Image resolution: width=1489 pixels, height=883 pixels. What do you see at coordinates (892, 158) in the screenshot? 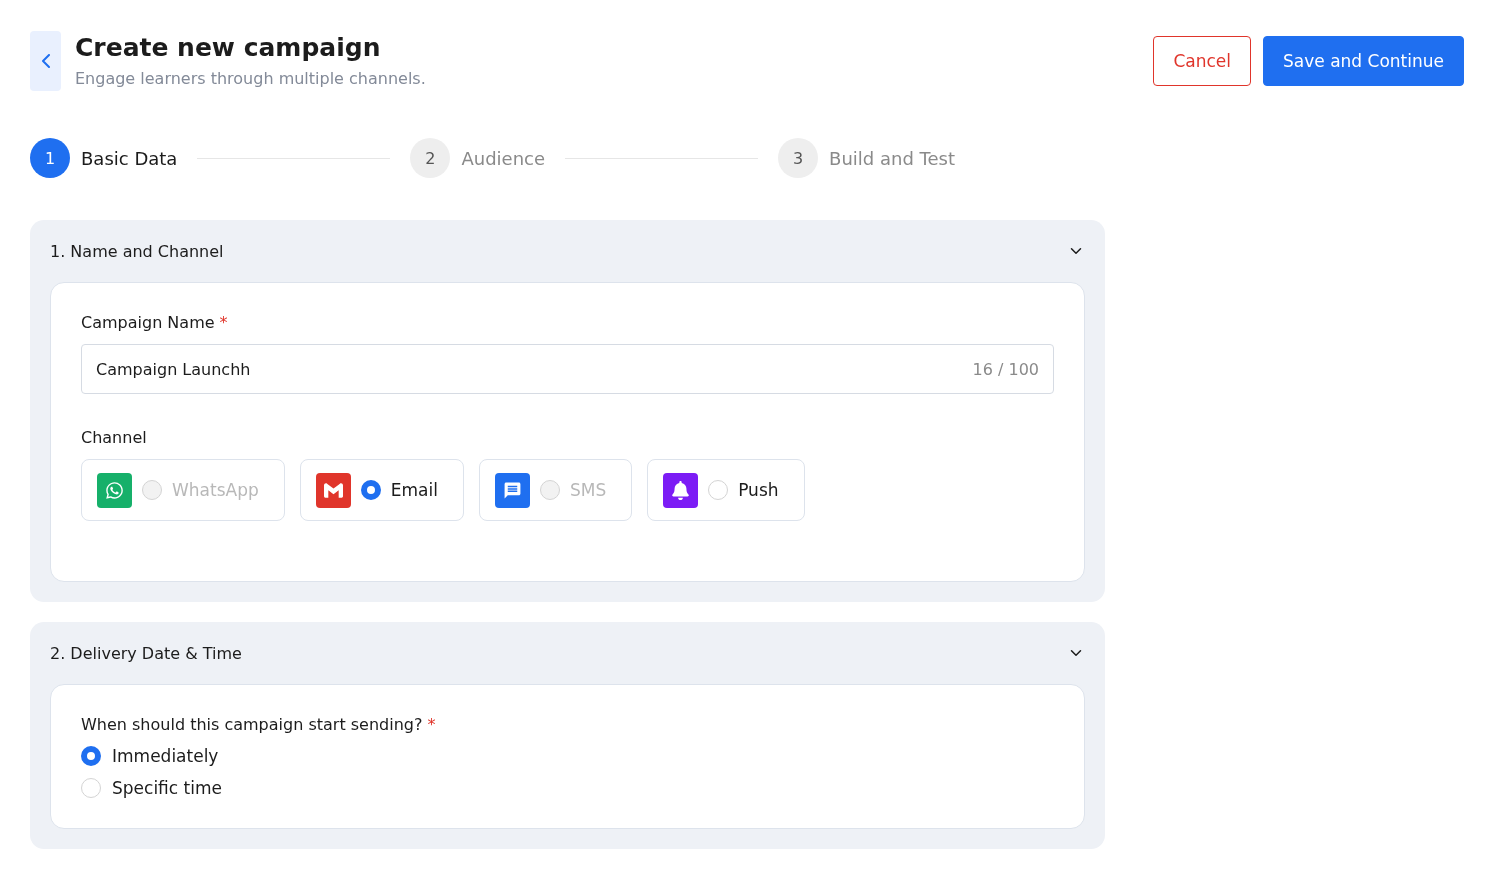
I see `step-label: Build and Test` at bounding box center [892, 158].